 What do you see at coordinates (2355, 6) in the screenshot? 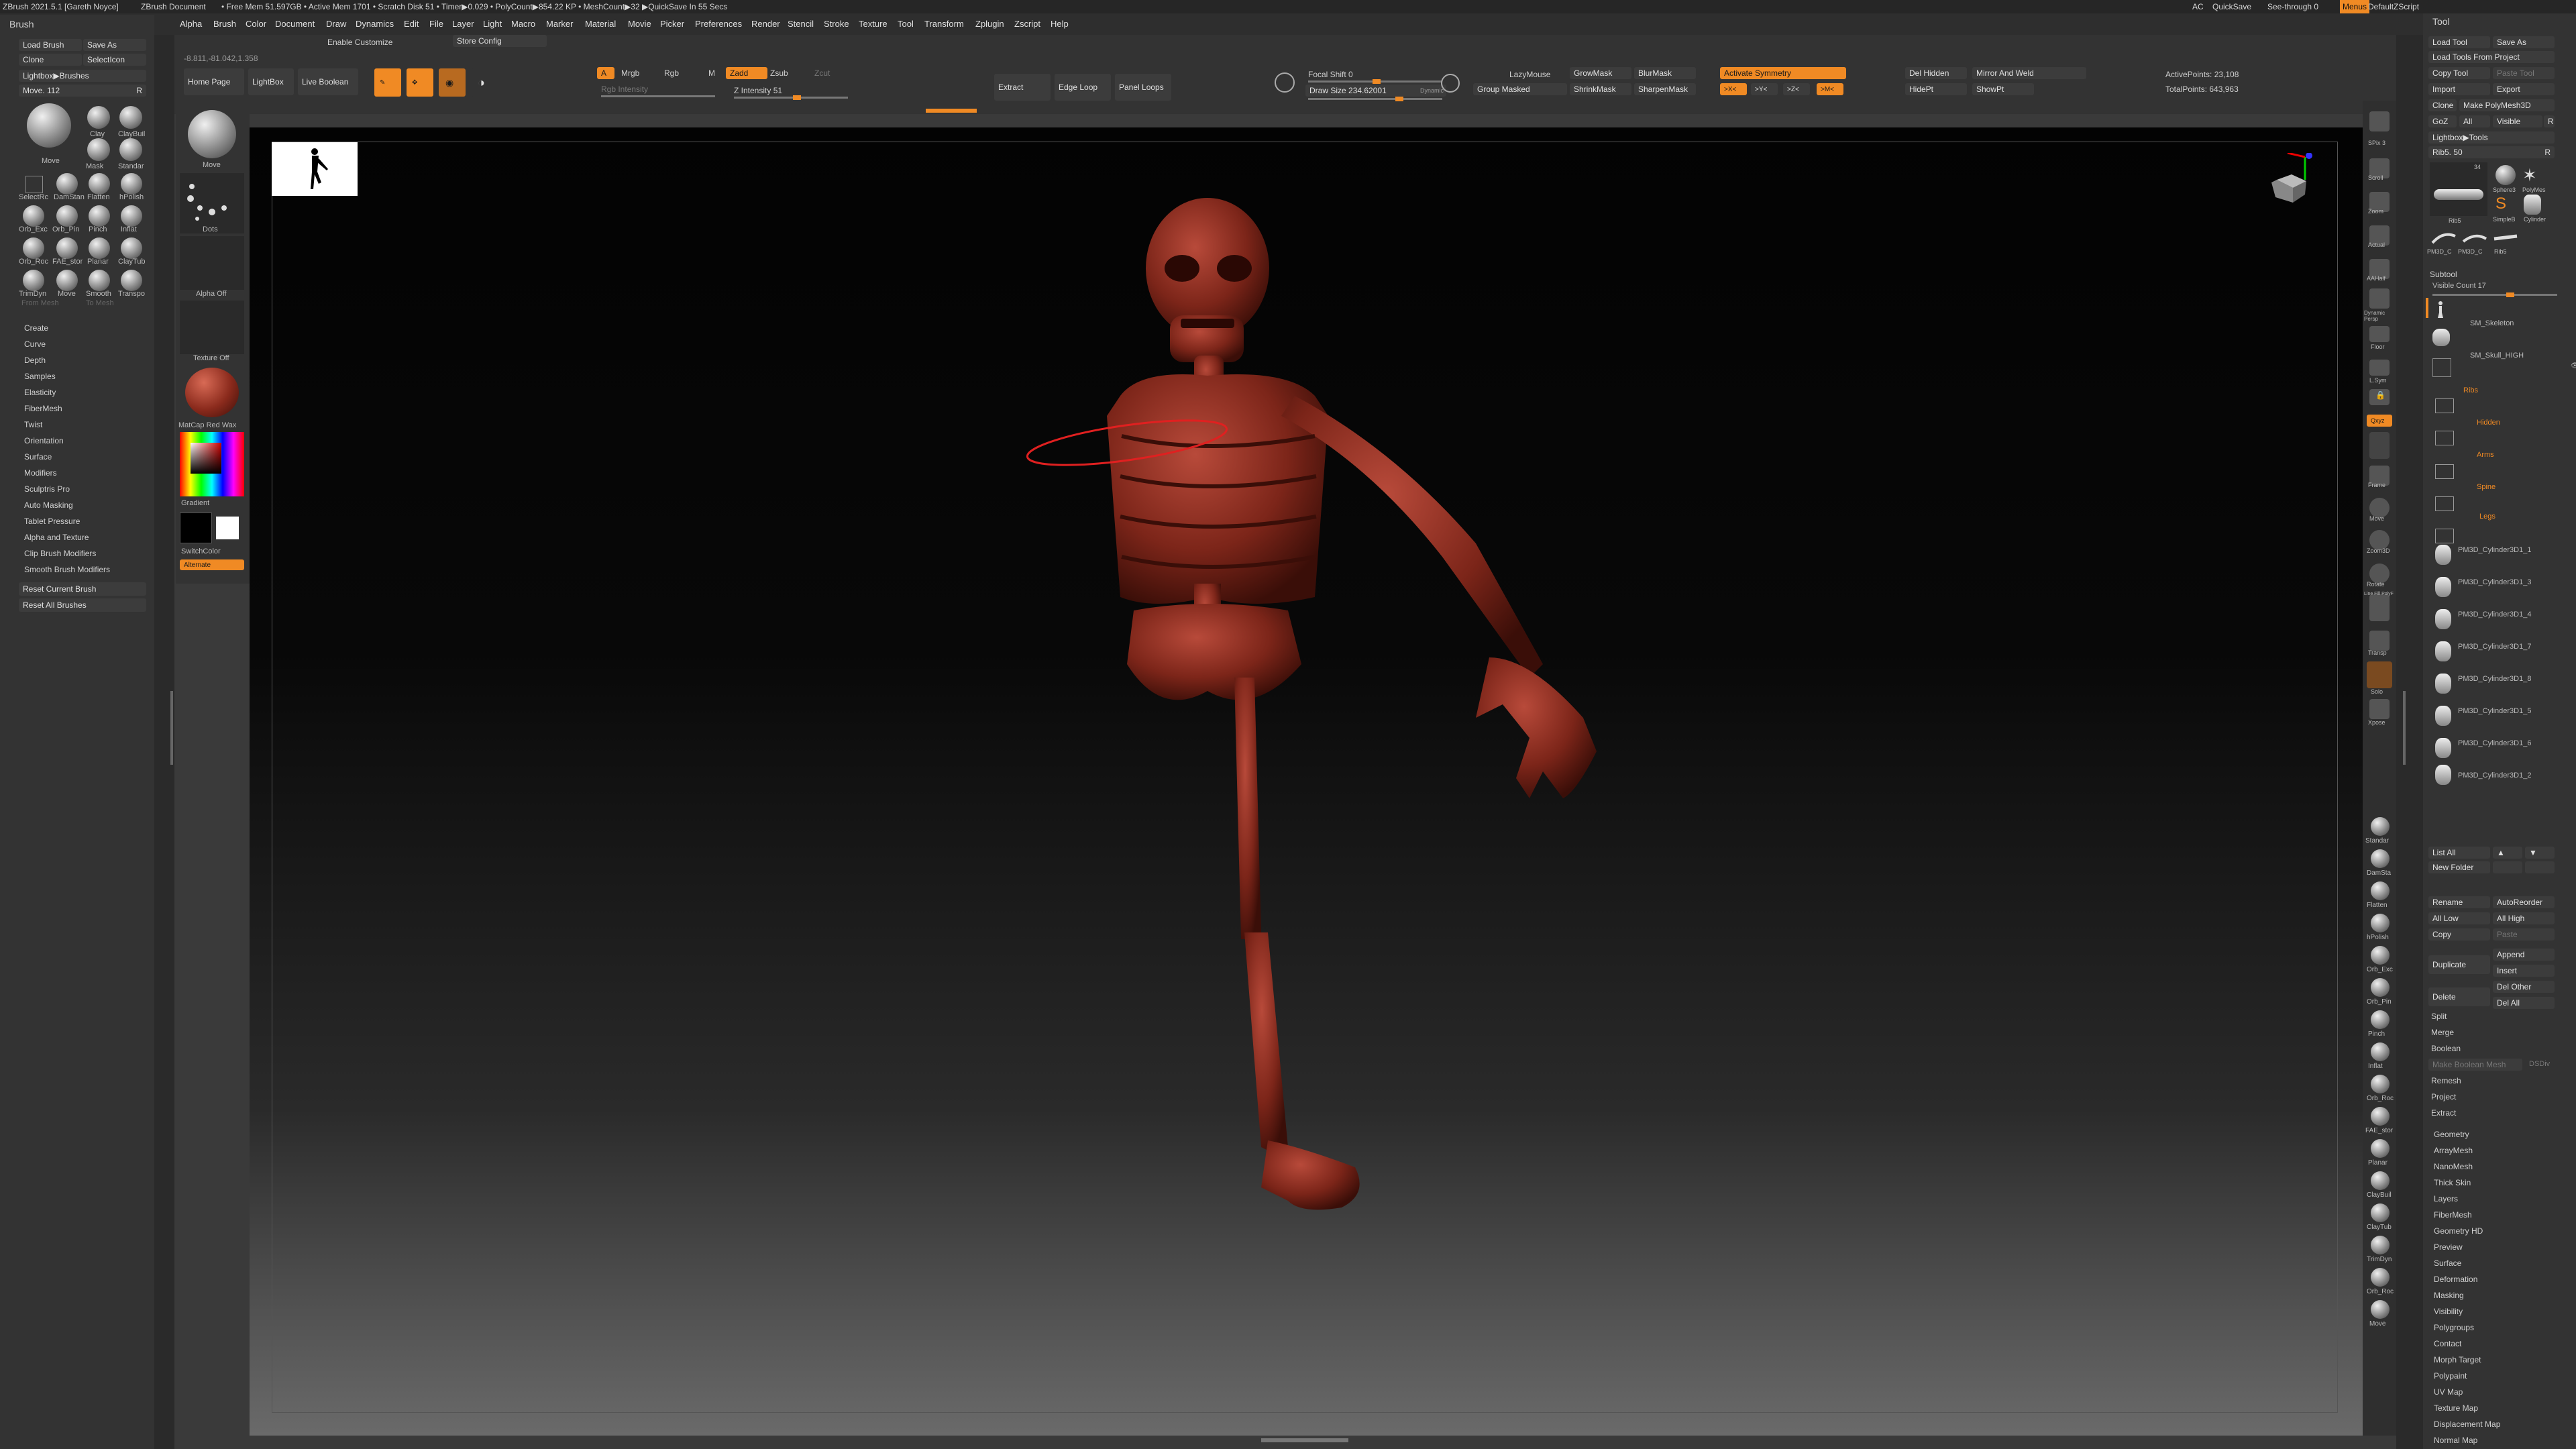
I see `menus-button: Menus` at bounding box center [2355, 6].